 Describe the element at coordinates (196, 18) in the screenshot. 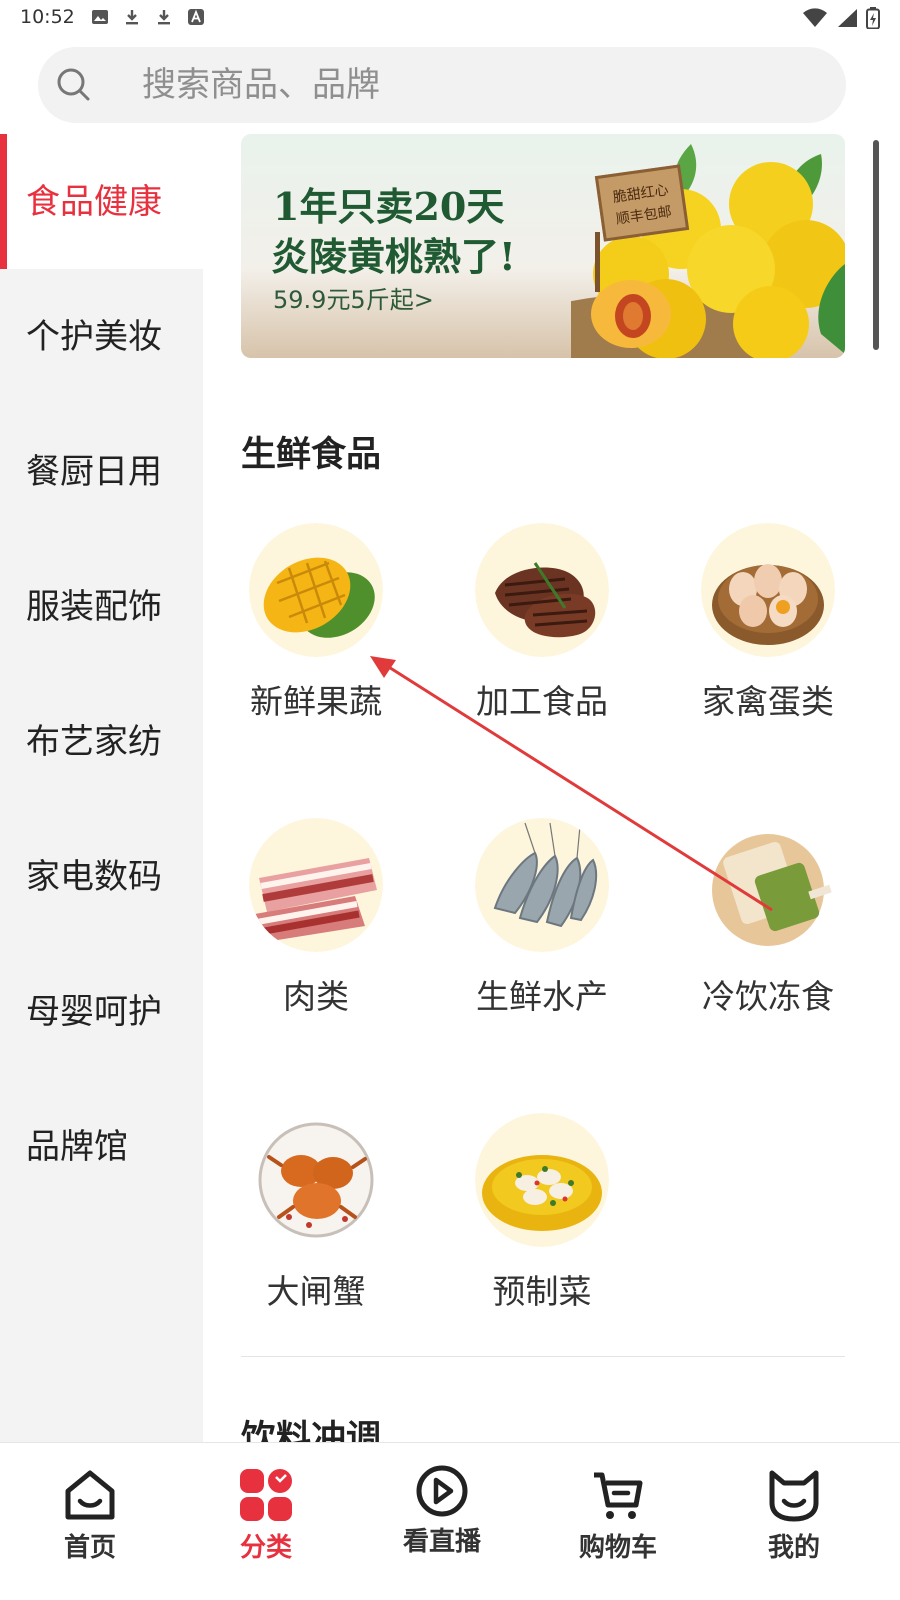

I see `font-icon` at that location.